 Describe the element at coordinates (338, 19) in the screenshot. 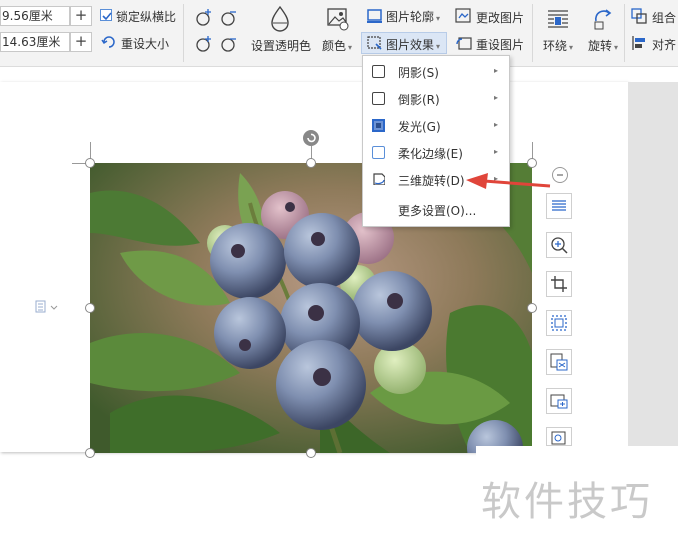

I see `color-icon` at that location.